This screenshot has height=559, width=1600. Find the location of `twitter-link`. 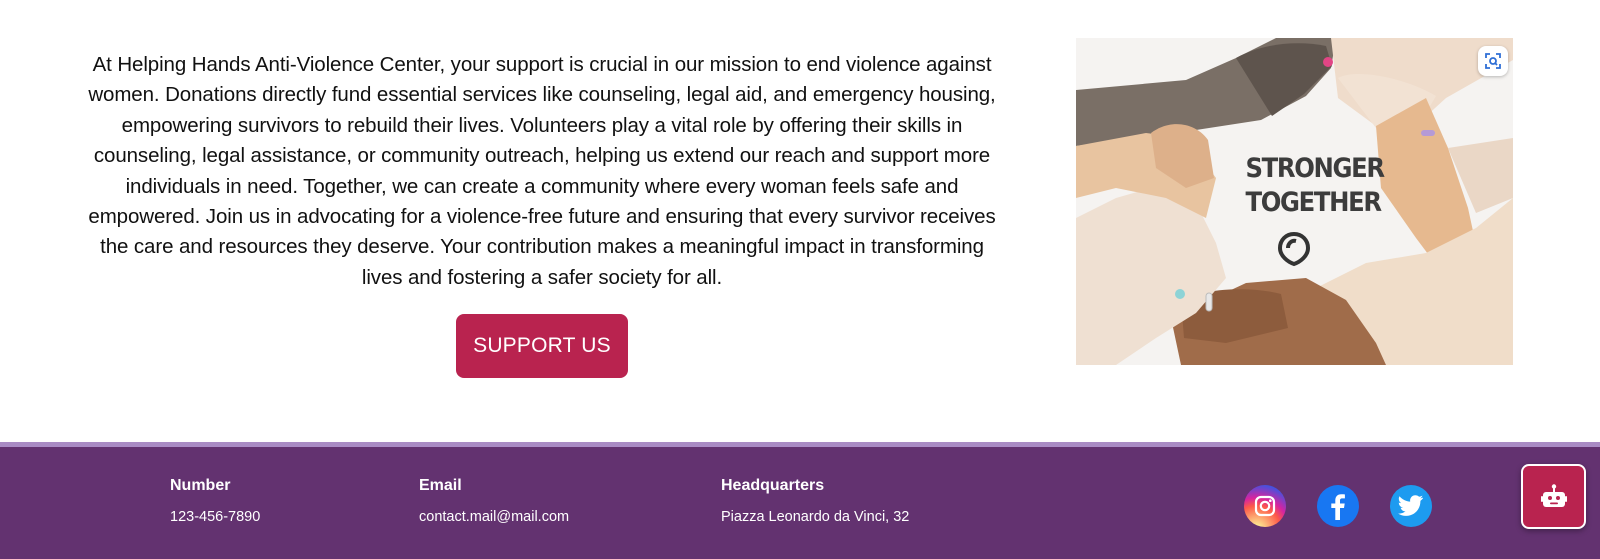

twitter-link is located at coordinates (1411, 506).